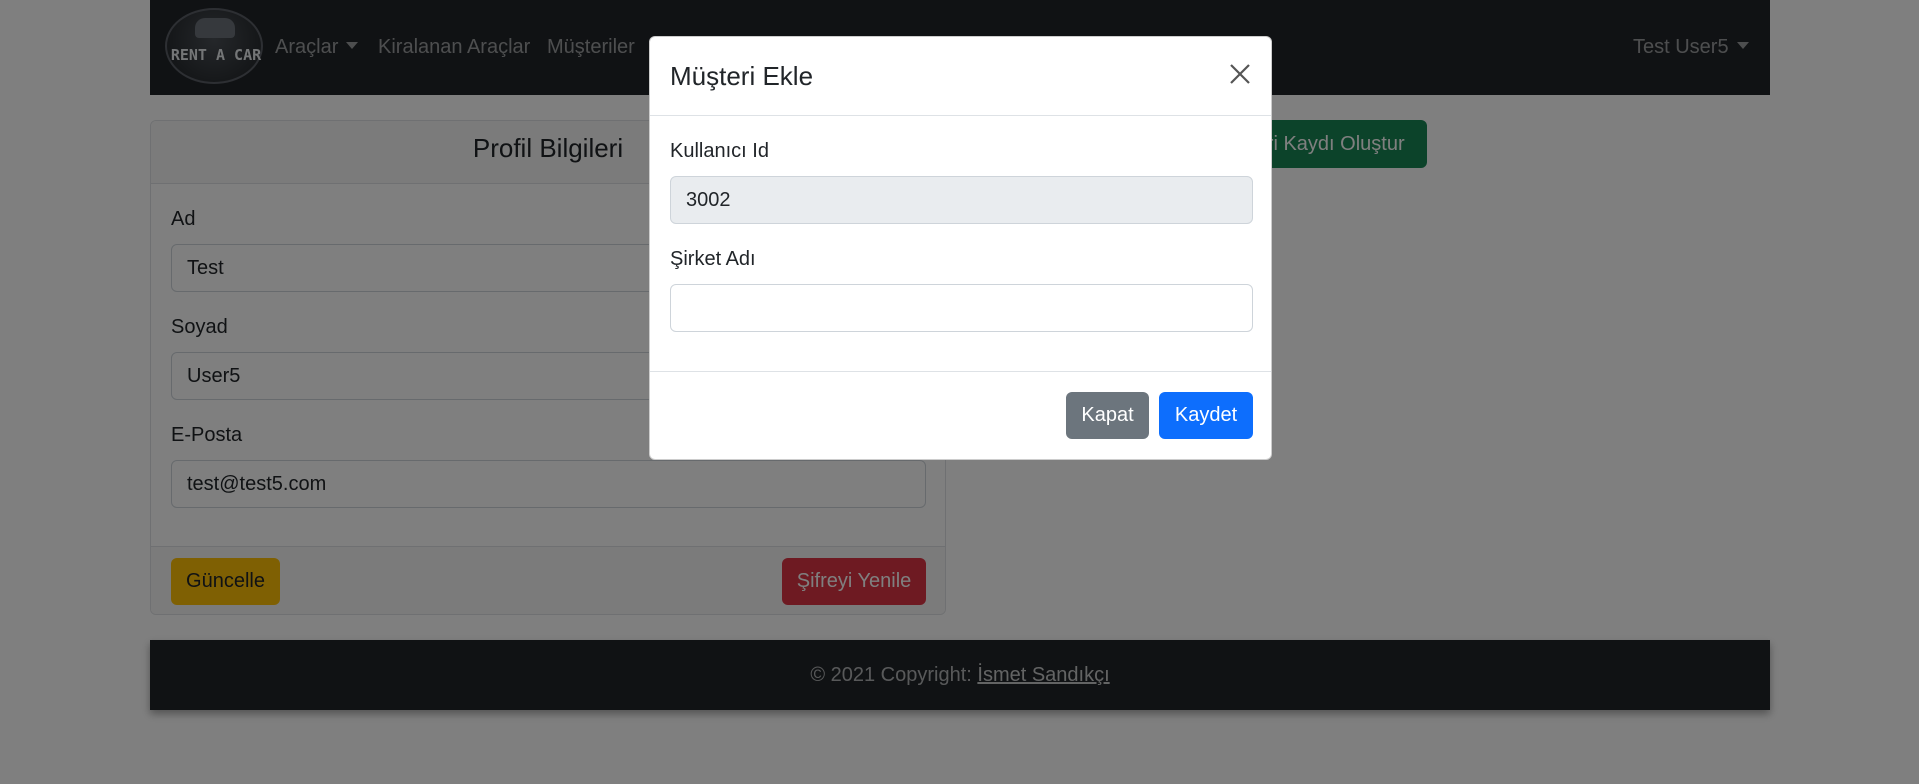  I want to click on modal-title: Müşteri Ekle, so click(742, 76).